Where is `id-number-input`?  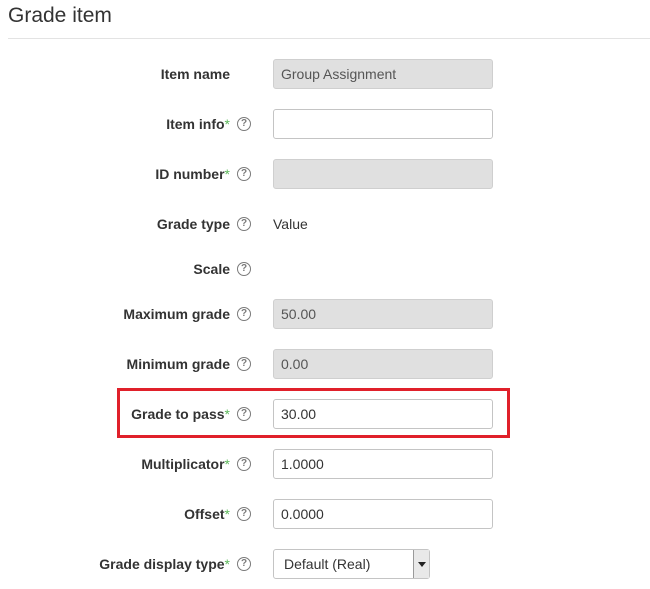 id-number-input is located at coordinates (383, 174).